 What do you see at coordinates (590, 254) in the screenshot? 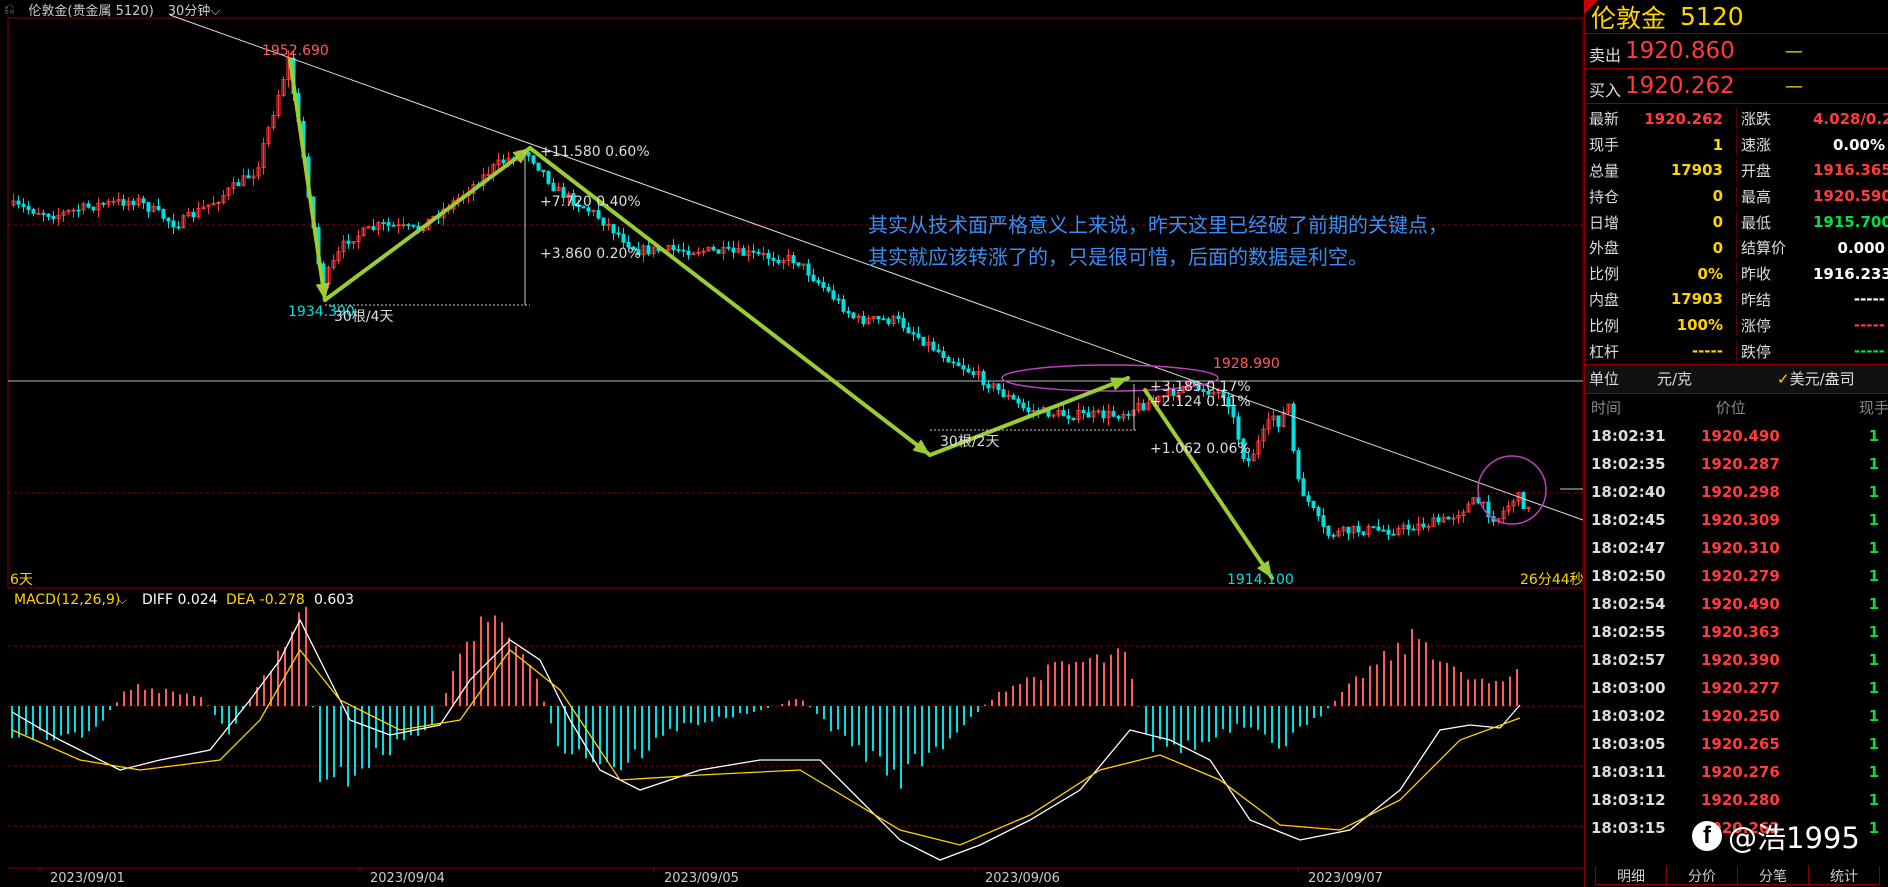
I see `measure-label: +3.860 0.20%` at bounding box center [590, 254].